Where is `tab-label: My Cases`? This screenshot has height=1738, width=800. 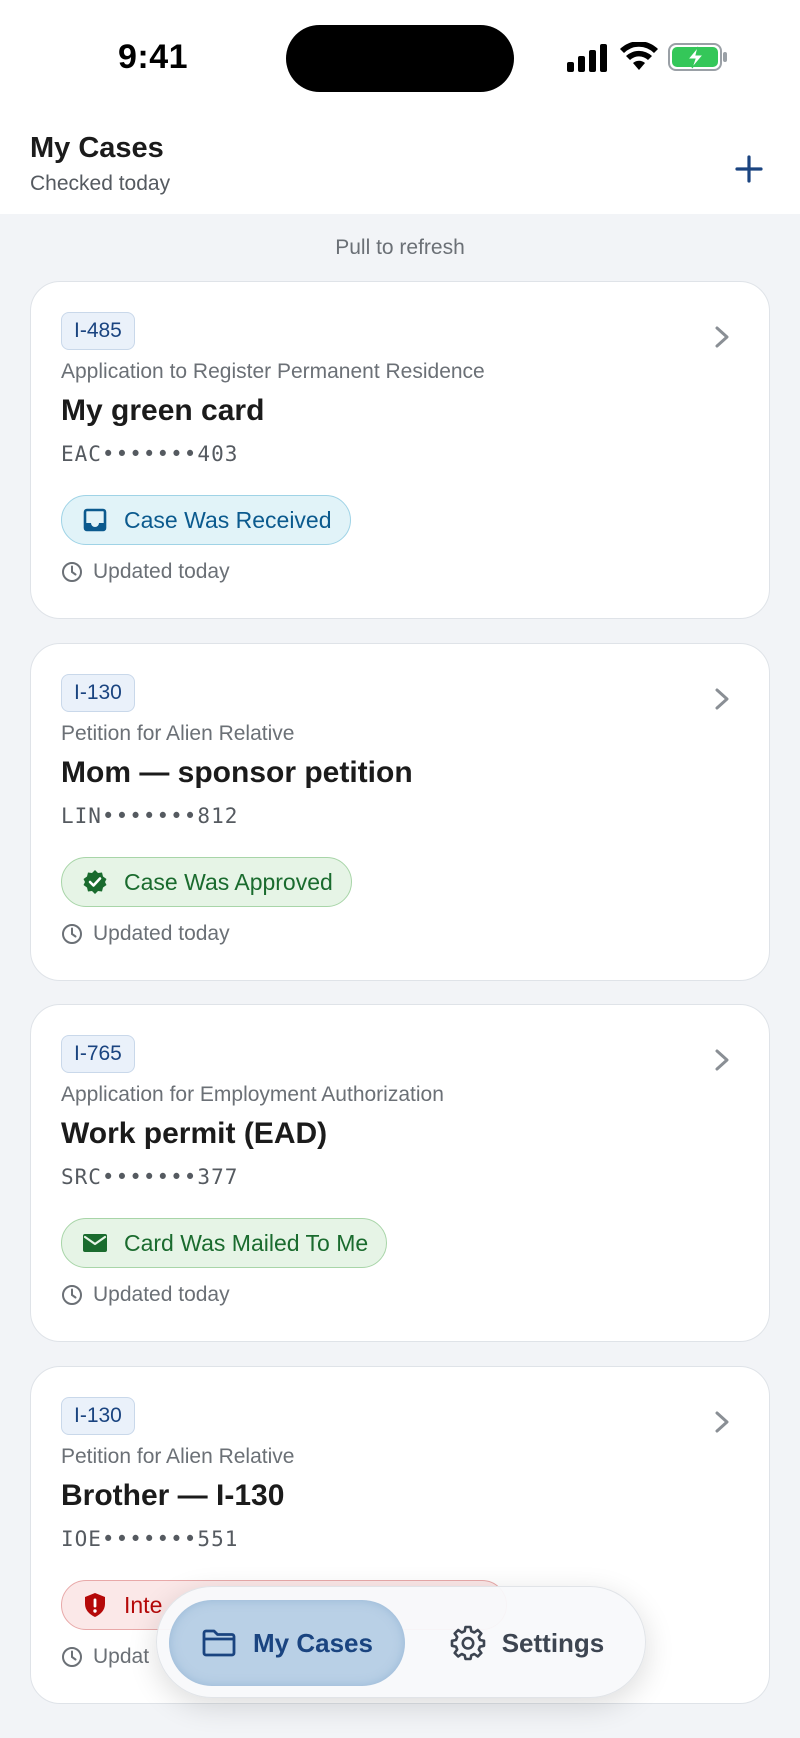 tab-label: My Cases is located at coordinates (313, 1642).